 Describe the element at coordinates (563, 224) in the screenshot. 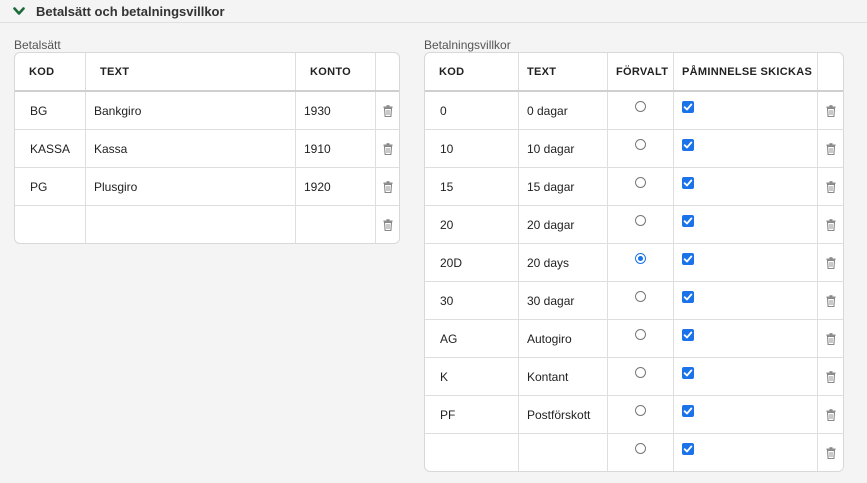

I see `cell-text: 20 dagar` at that location.